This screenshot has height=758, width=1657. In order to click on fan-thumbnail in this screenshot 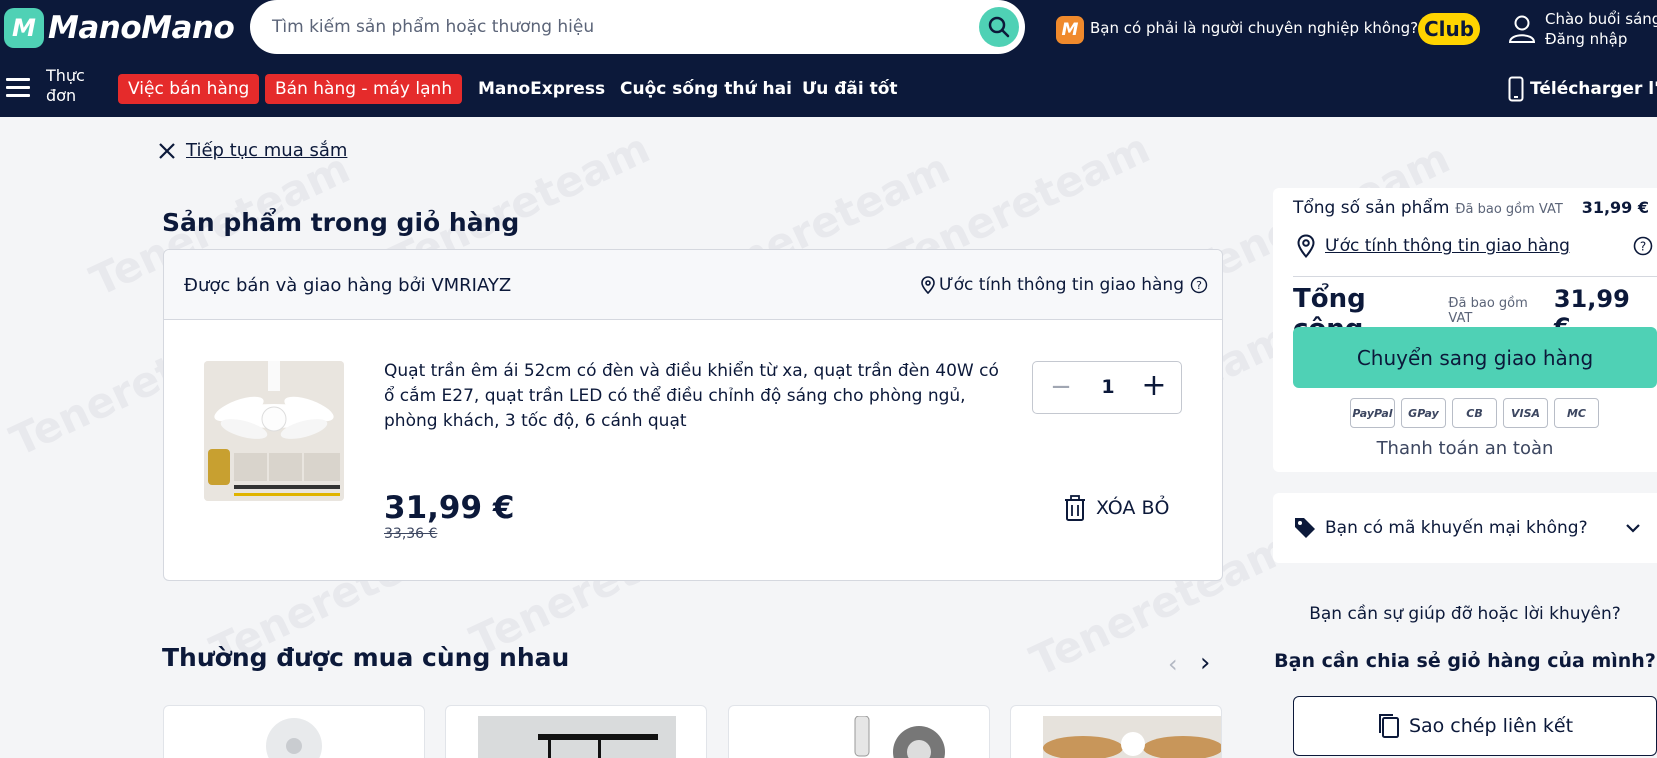, I will do `click(294, 738)`.